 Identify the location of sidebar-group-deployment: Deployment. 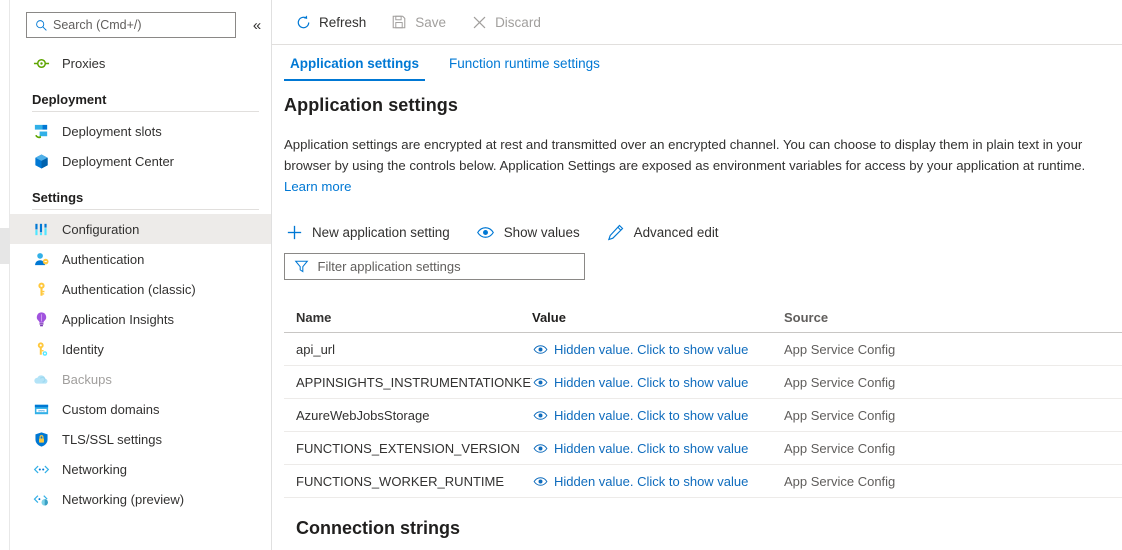
(69, 99).